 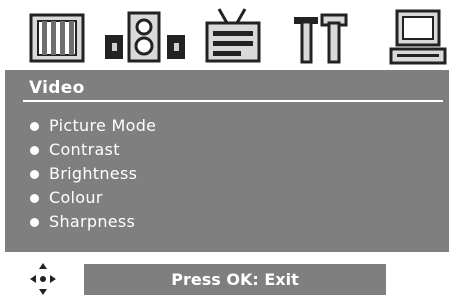 I want to click on menu-item-colour: Colour, so click(x=90, y=198).